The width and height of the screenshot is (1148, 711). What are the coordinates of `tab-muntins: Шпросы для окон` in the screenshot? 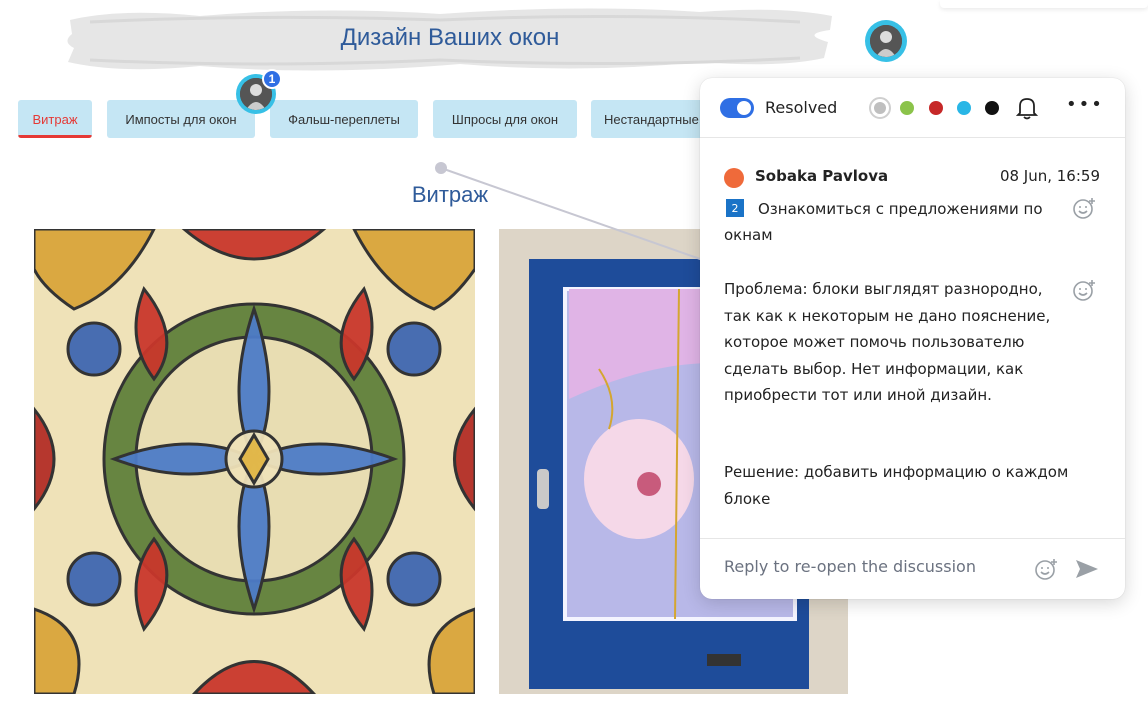 It's located at (505, 119).